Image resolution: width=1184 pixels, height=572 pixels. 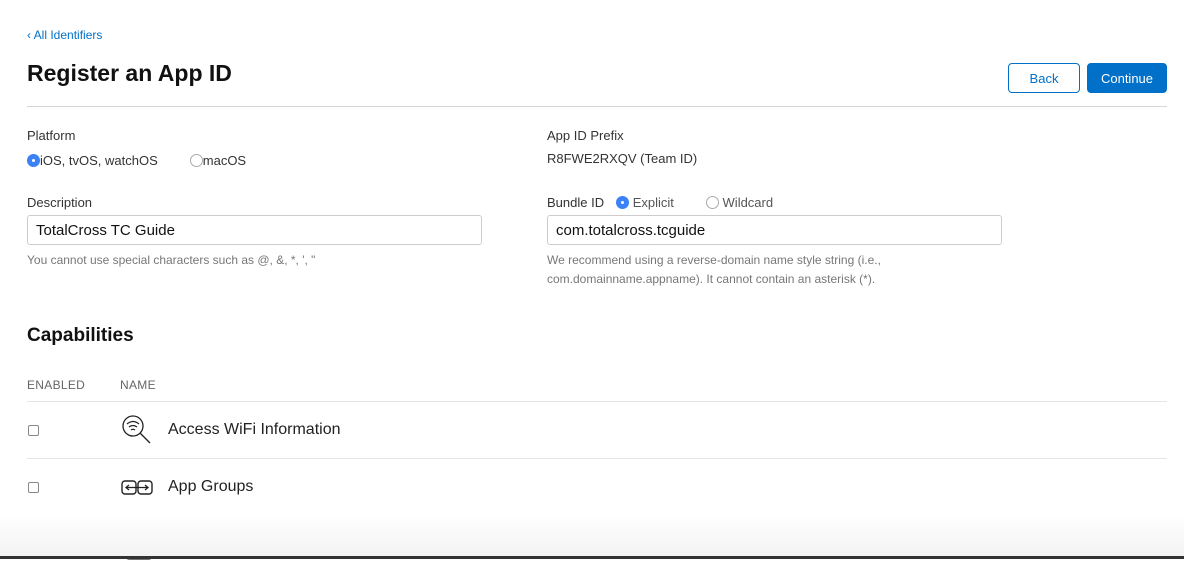 What do you see at coordinates (211, 486) in the screenshot?
I see `capability-name: App Groups` at bounding box center [211, 486].